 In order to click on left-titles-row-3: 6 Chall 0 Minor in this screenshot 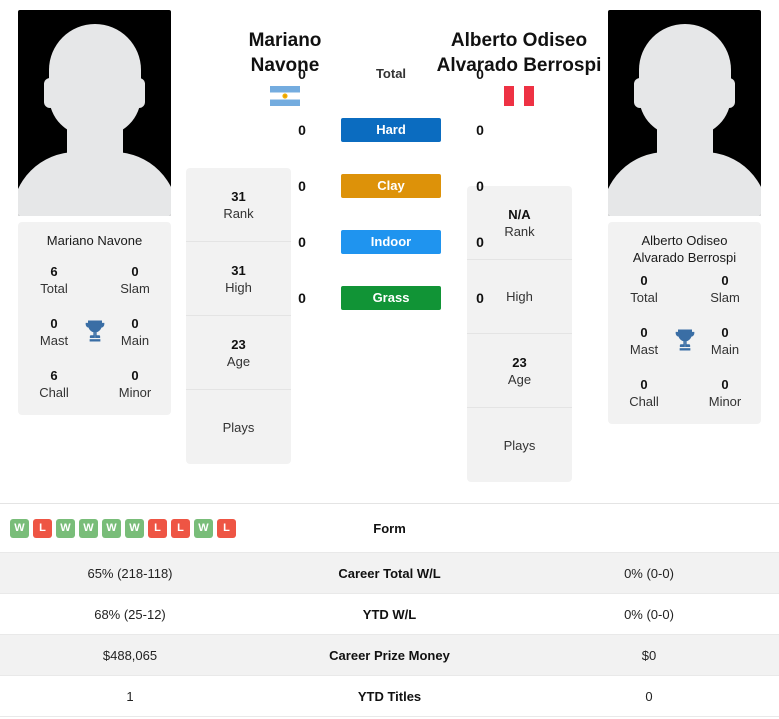, I will do `click(94, 384)`.